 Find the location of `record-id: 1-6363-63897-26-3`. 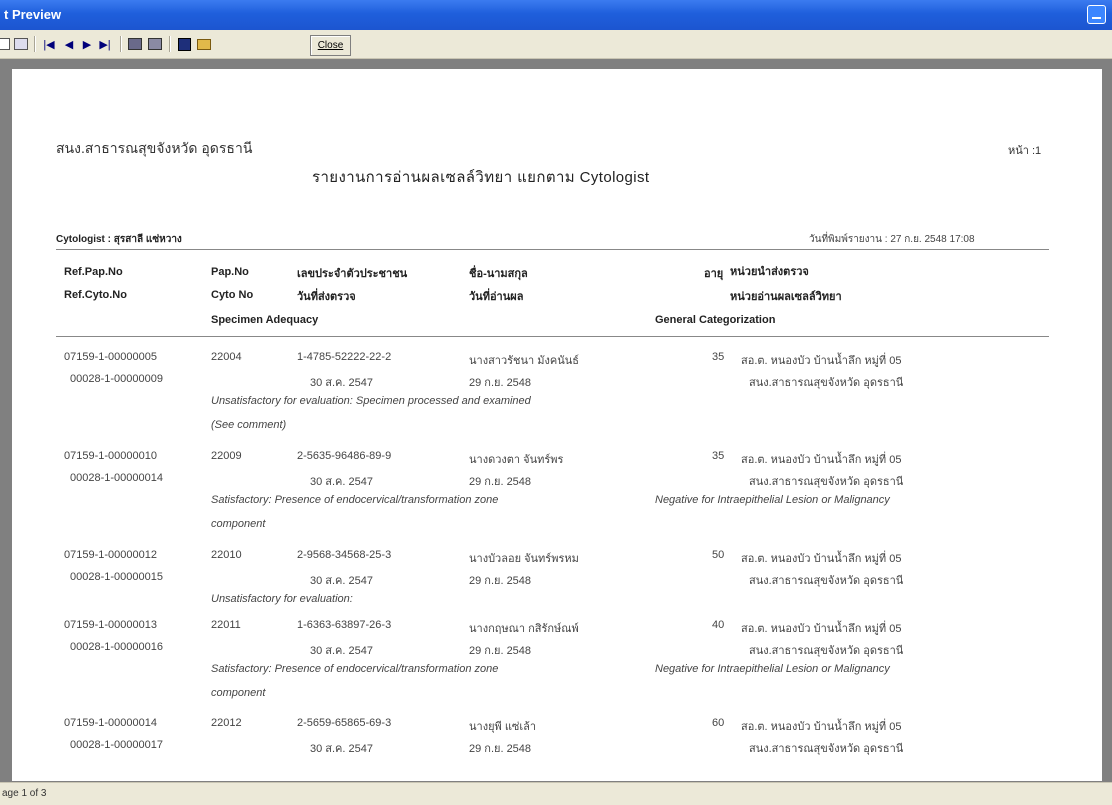

record-id: 1-6363-63897-26-3 is located at coordinates (344, 625).